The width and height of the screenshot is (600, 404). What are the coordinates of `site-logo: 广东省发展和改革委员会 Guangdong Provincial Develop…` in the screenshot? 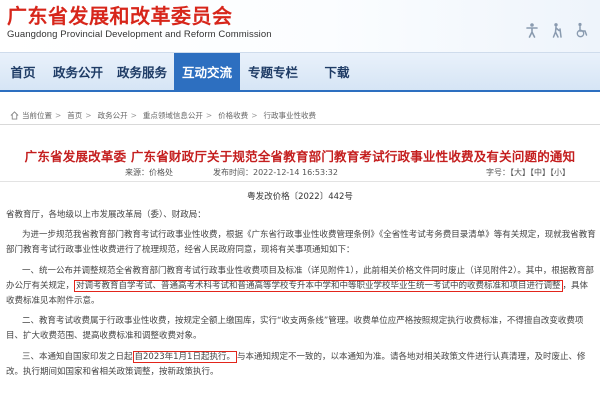 It's located at (139, 22).